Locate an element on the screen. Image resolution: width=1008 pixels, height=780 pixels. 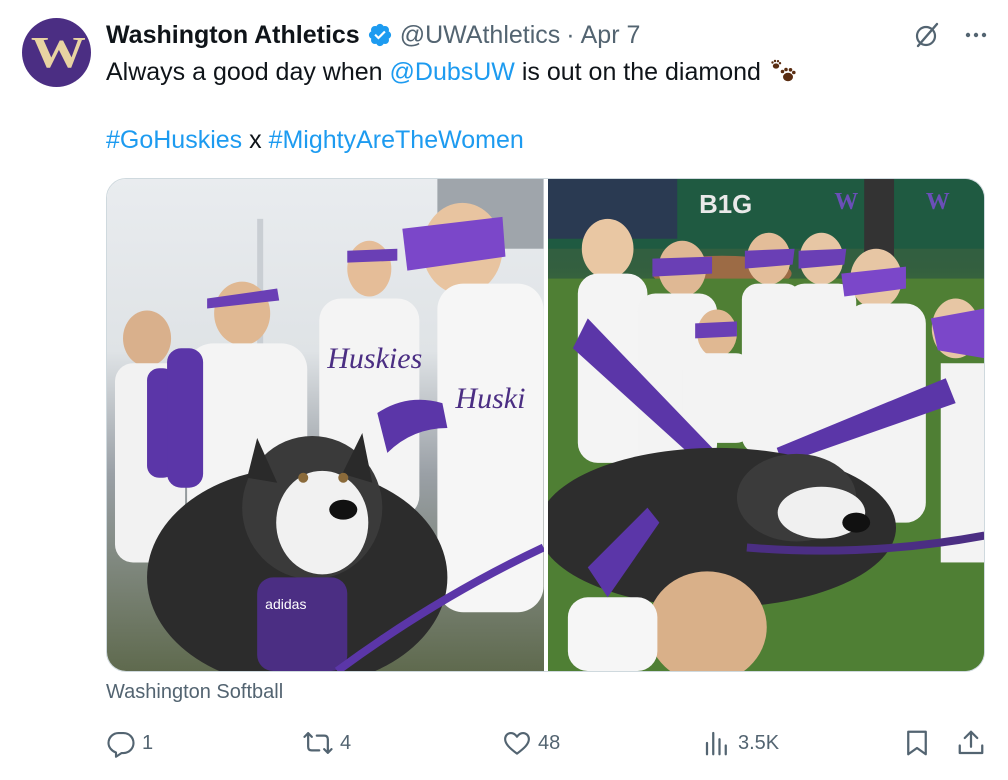
bookmark-button is located at coordinates (917, 743).